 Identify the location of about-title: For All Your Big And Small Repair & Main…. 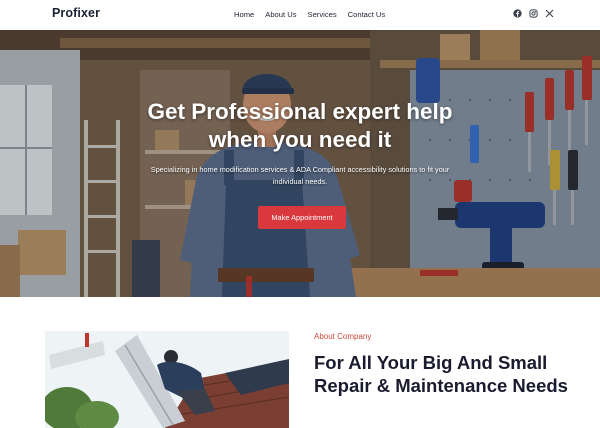
(441, 374).